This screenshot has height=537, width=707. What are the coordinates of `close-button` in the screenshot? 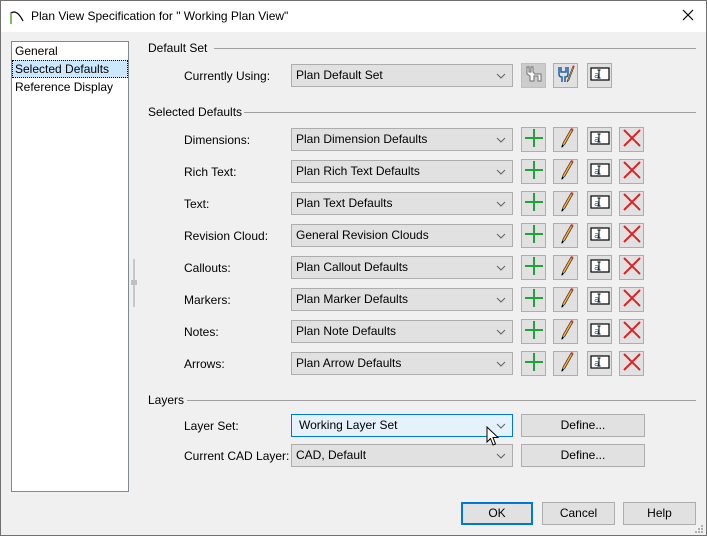 It's located at (688, 16).